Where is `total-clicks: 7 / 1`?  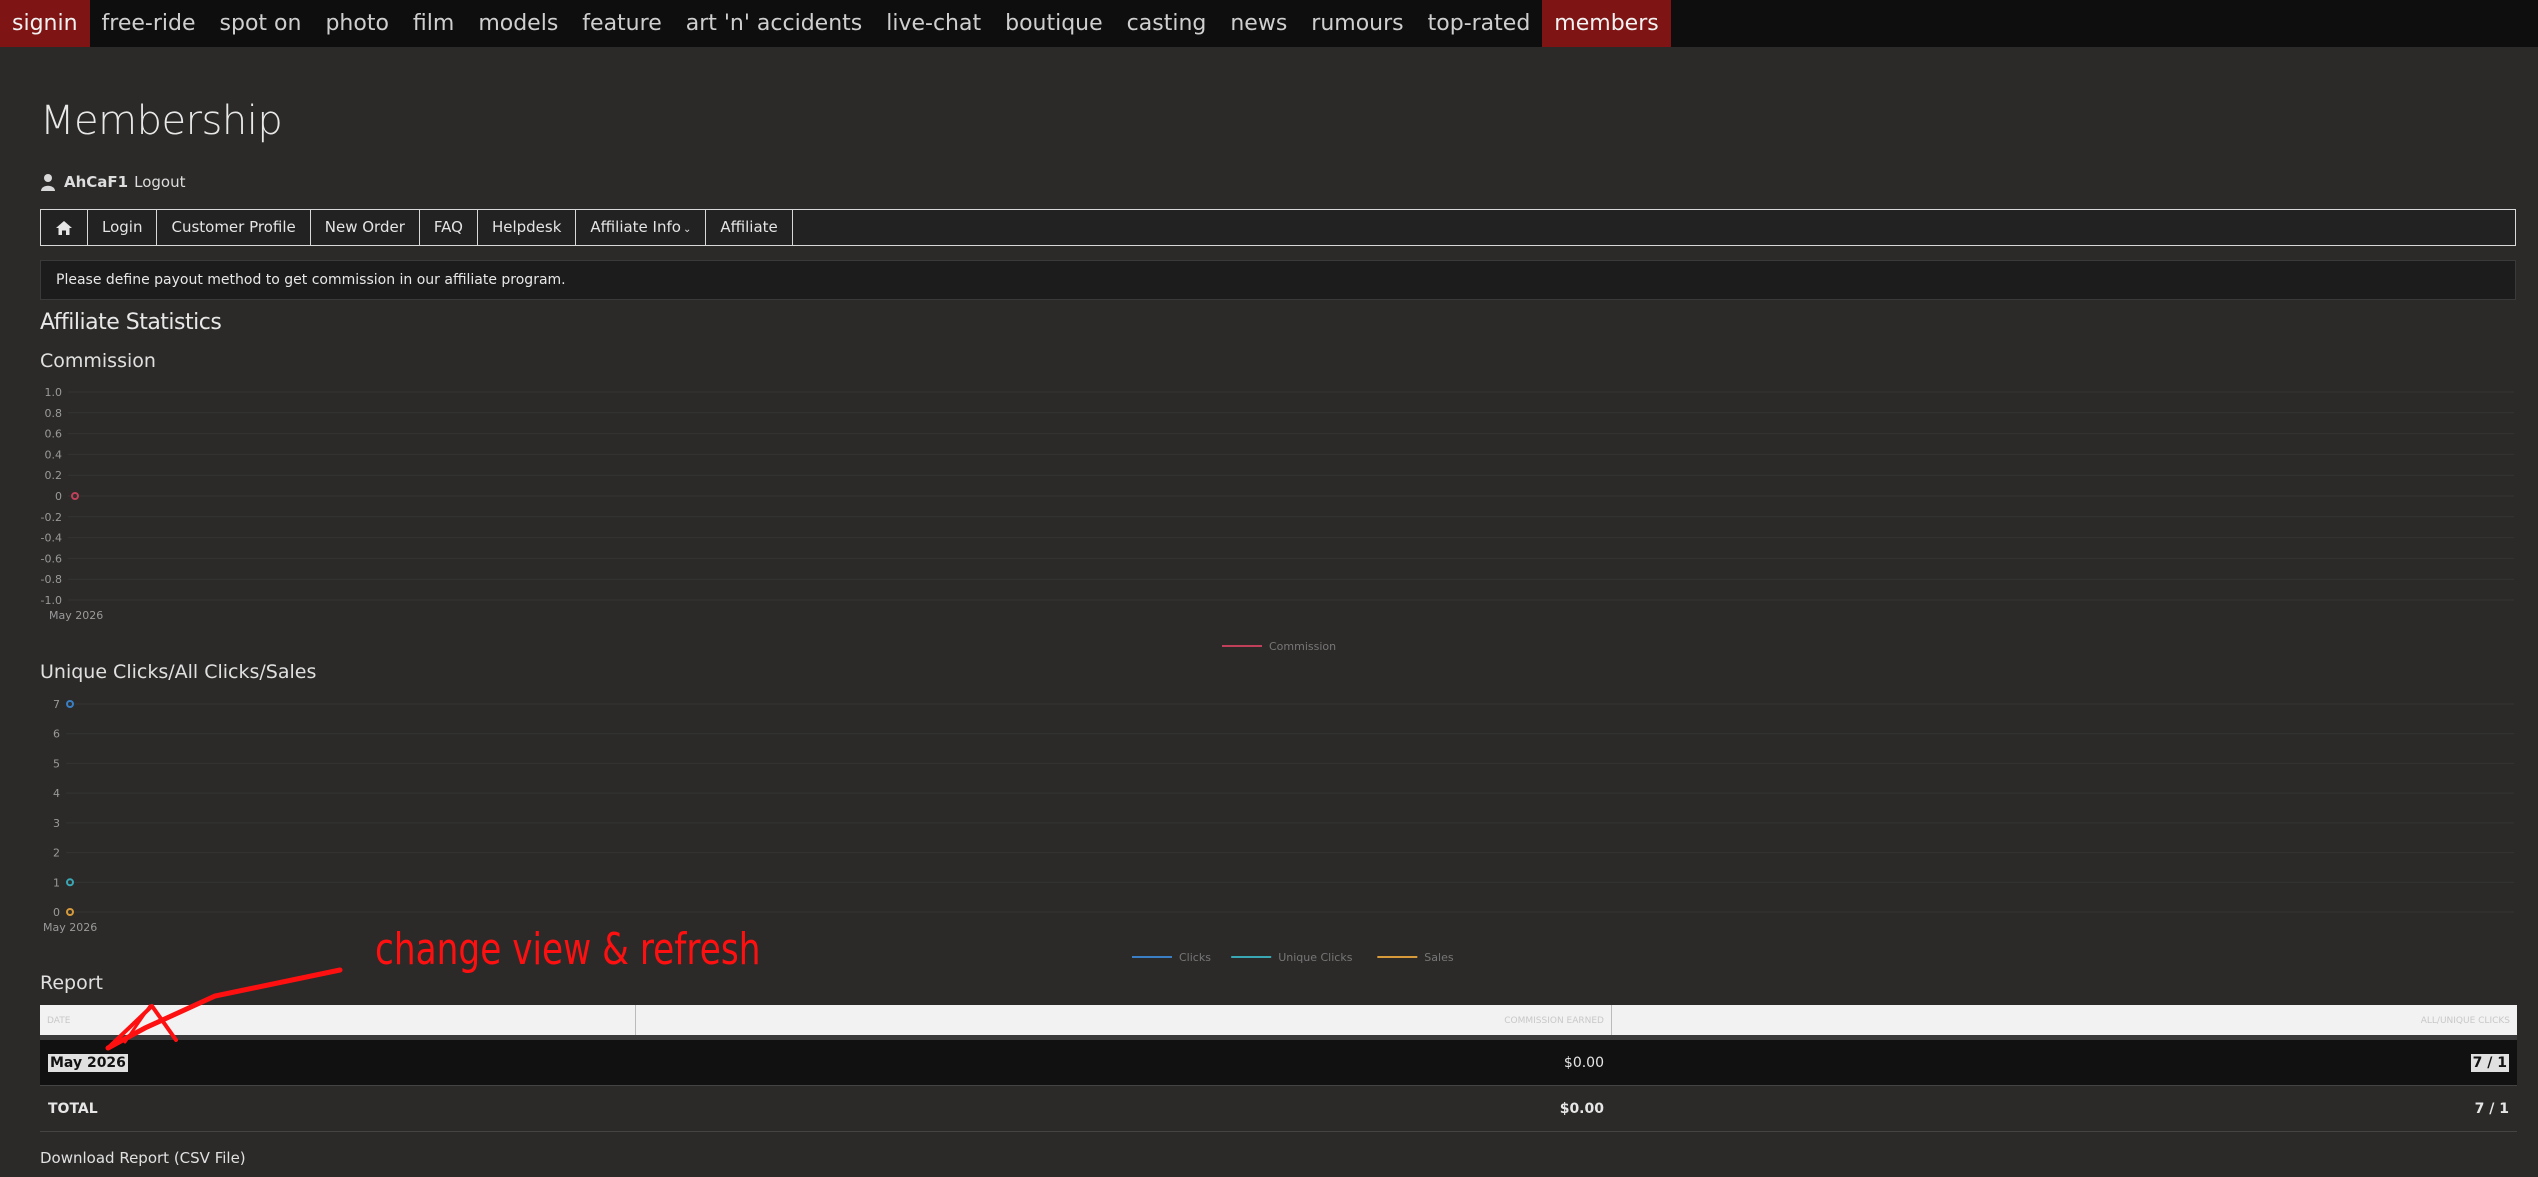
total-clicks: 7 / 1 is located at coordinates (2491, 1108).